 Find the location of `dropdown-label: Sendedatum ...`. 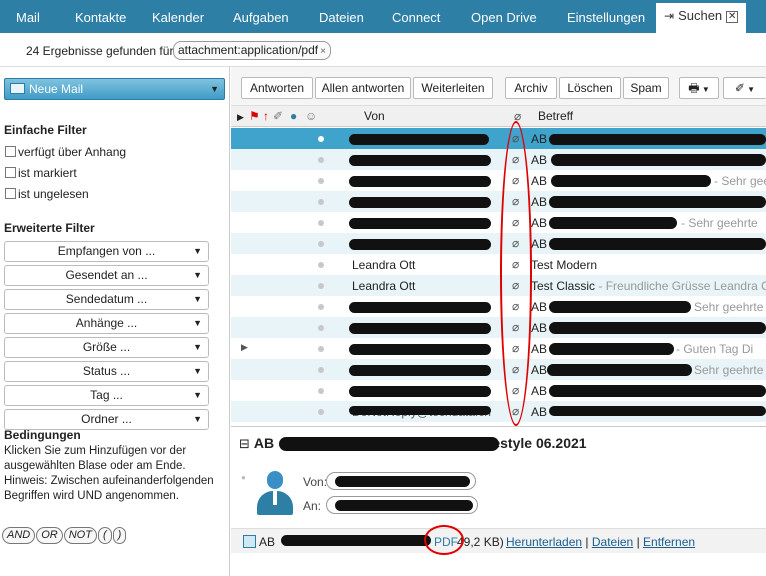

dropdown-label: Sendedatum ... is located at coordinates (106, 299).